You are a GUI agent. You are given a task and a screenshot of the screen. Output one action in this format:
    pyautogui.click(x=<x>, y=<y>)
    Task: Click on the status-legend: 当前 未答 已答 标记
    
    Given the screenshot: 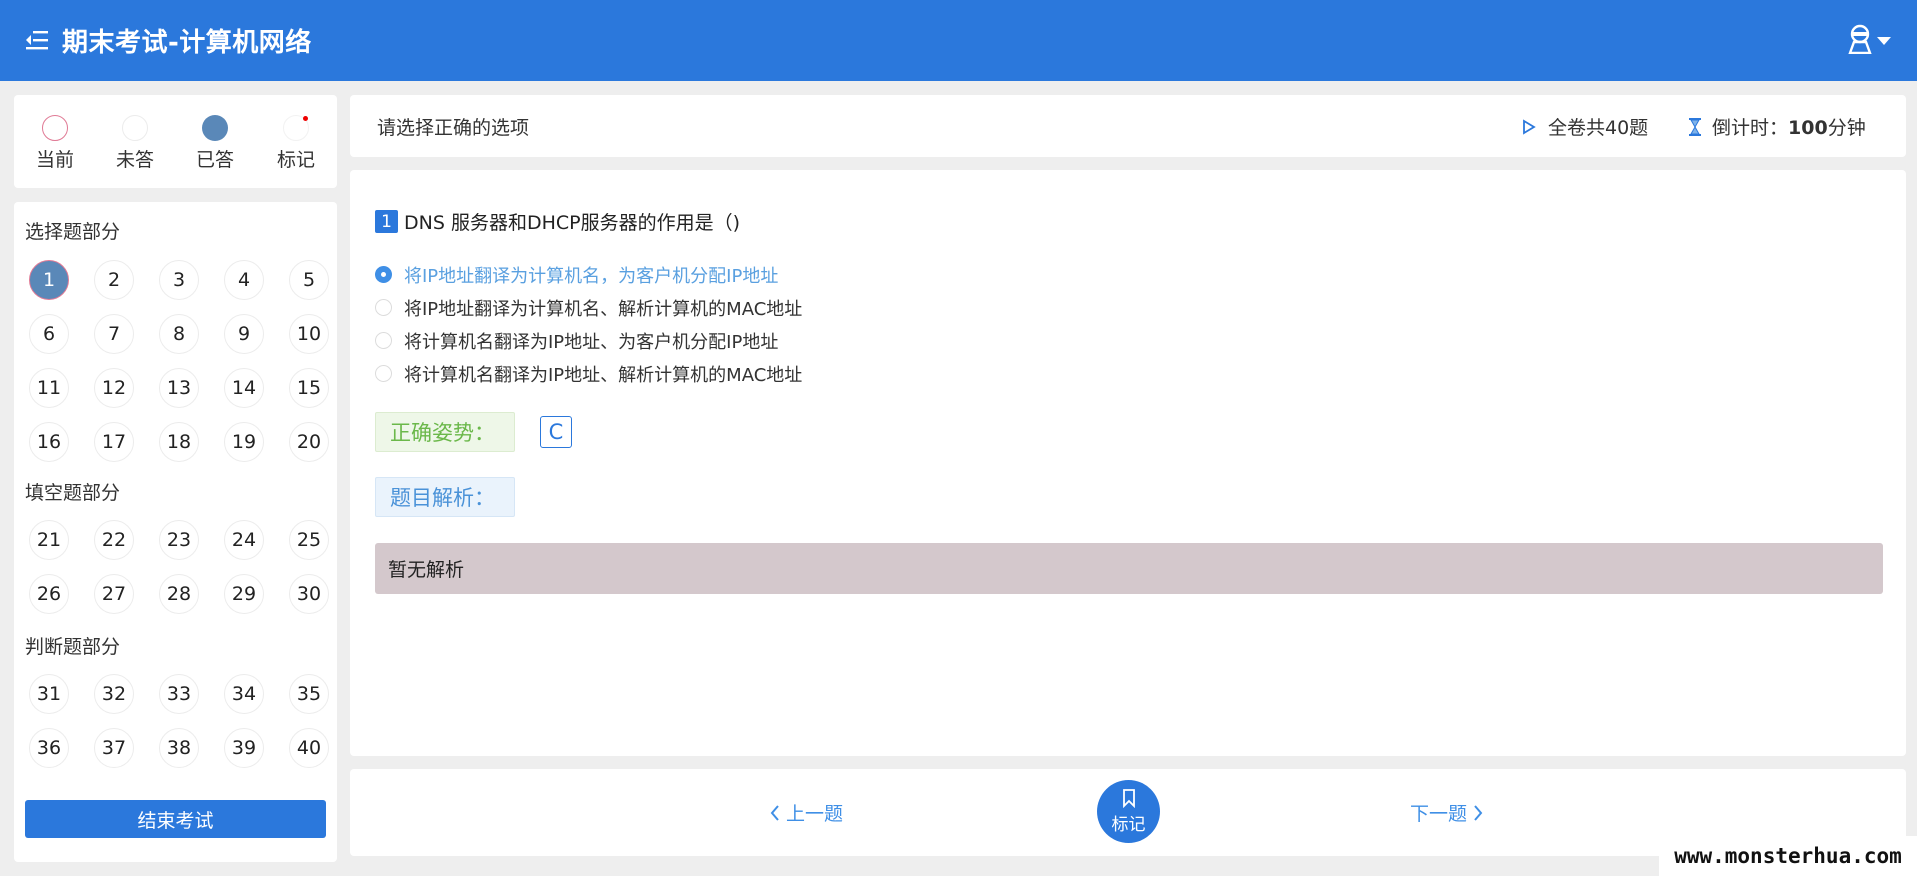 What is the action you would take?
    pyautogui.click(x=175, y=141)
    